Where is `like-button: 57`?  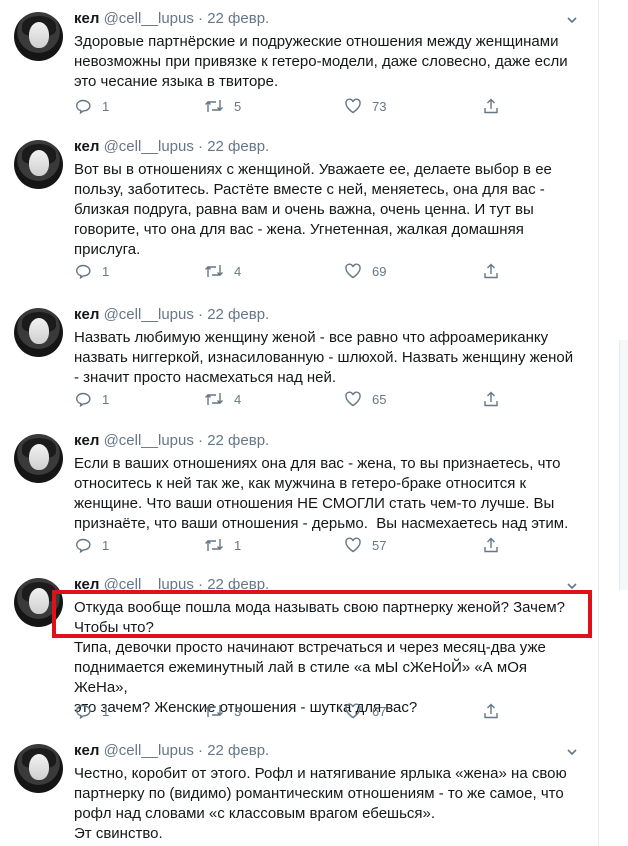 like-button: 57 is located at coordinates (365, 545).